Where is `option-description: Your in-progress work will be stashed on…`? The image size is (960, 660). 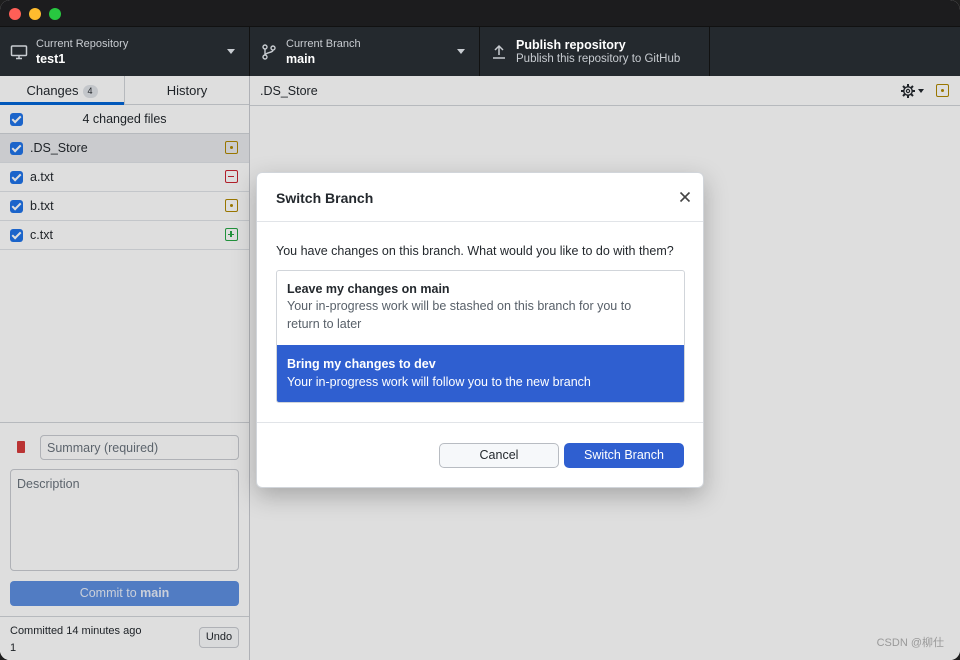 option-description: Your in-progress work will be stashed on… is located at coordinates (459, 315).